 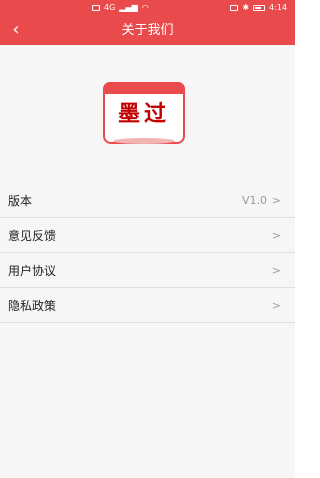 I want to click on app-logo: 墨过, so click(x=144, y=113).